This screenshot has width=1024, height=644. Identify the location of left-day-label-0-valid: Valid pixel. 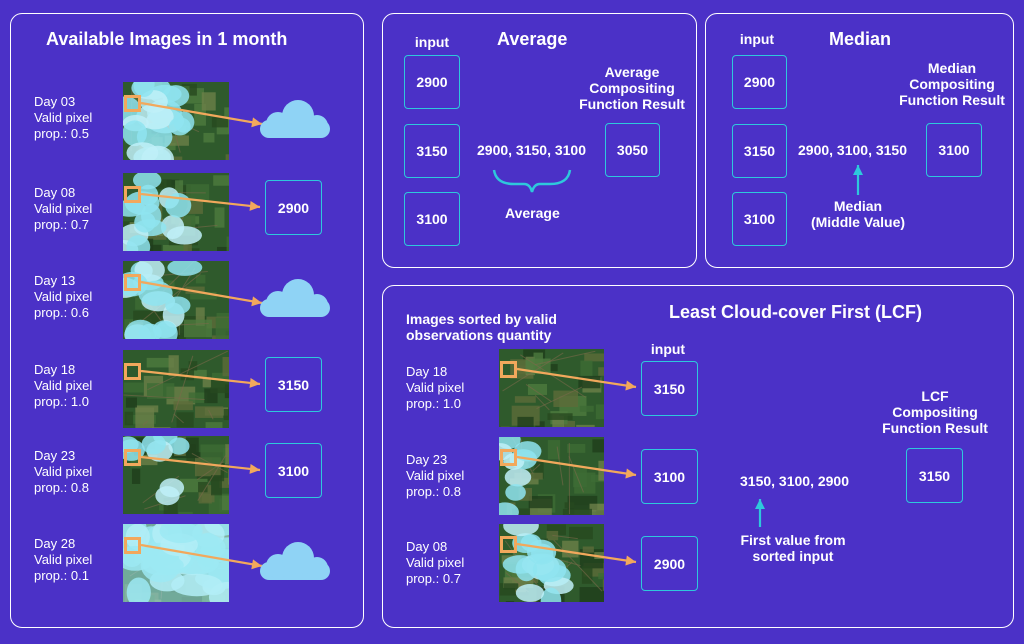
(63, 117).